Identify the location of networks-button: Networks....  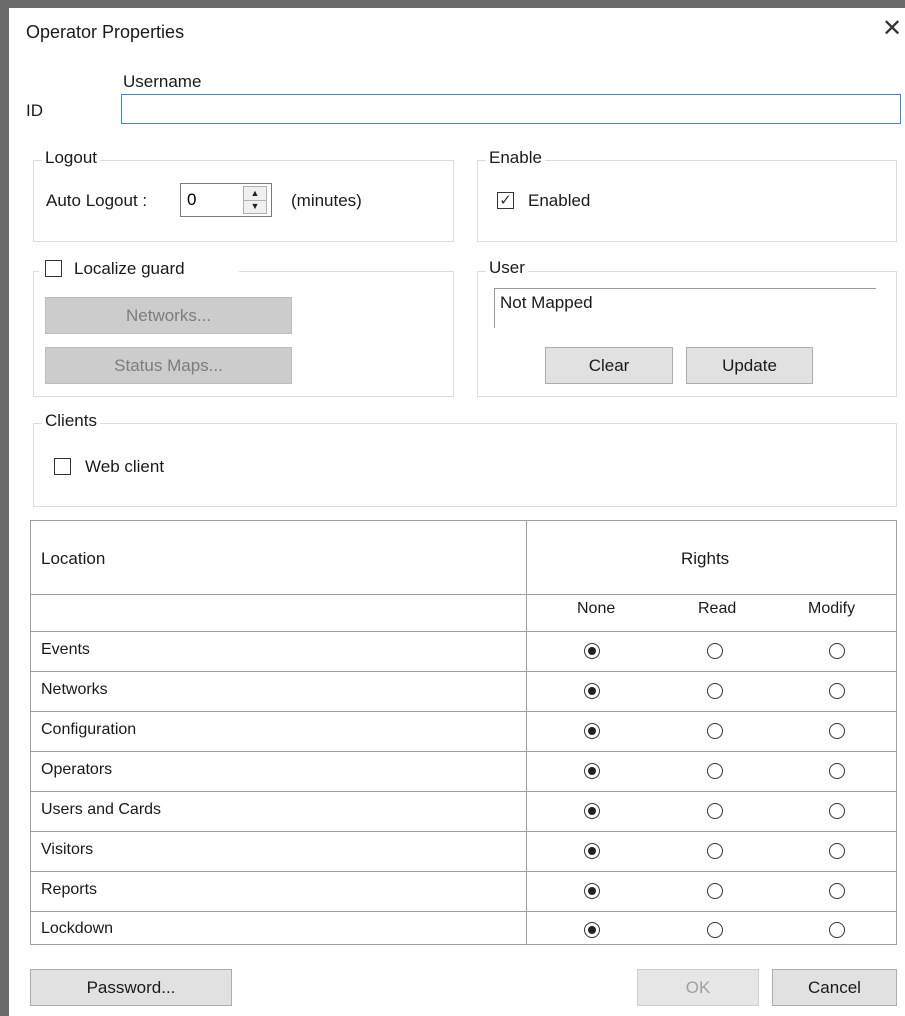
(168, 315).